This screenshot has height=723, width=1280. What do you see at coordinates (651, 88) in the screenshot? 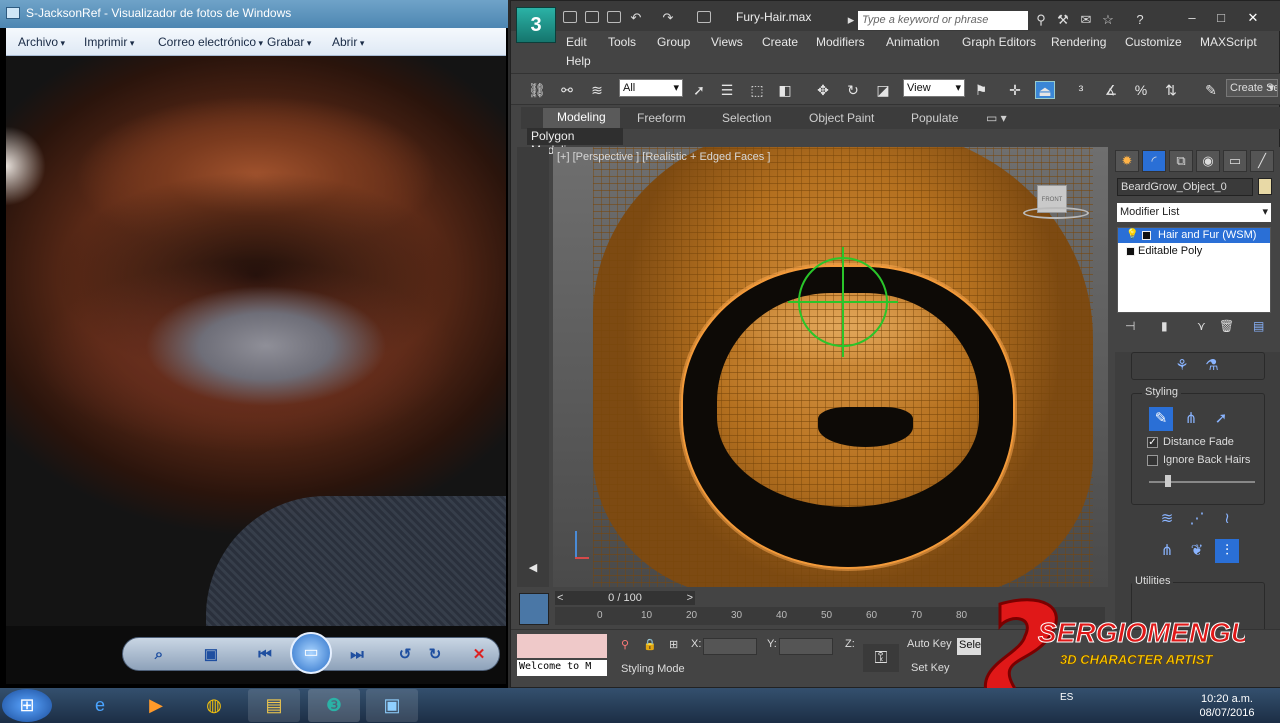
I see `selection-filter-select: All` at bounding box center [651, 88].